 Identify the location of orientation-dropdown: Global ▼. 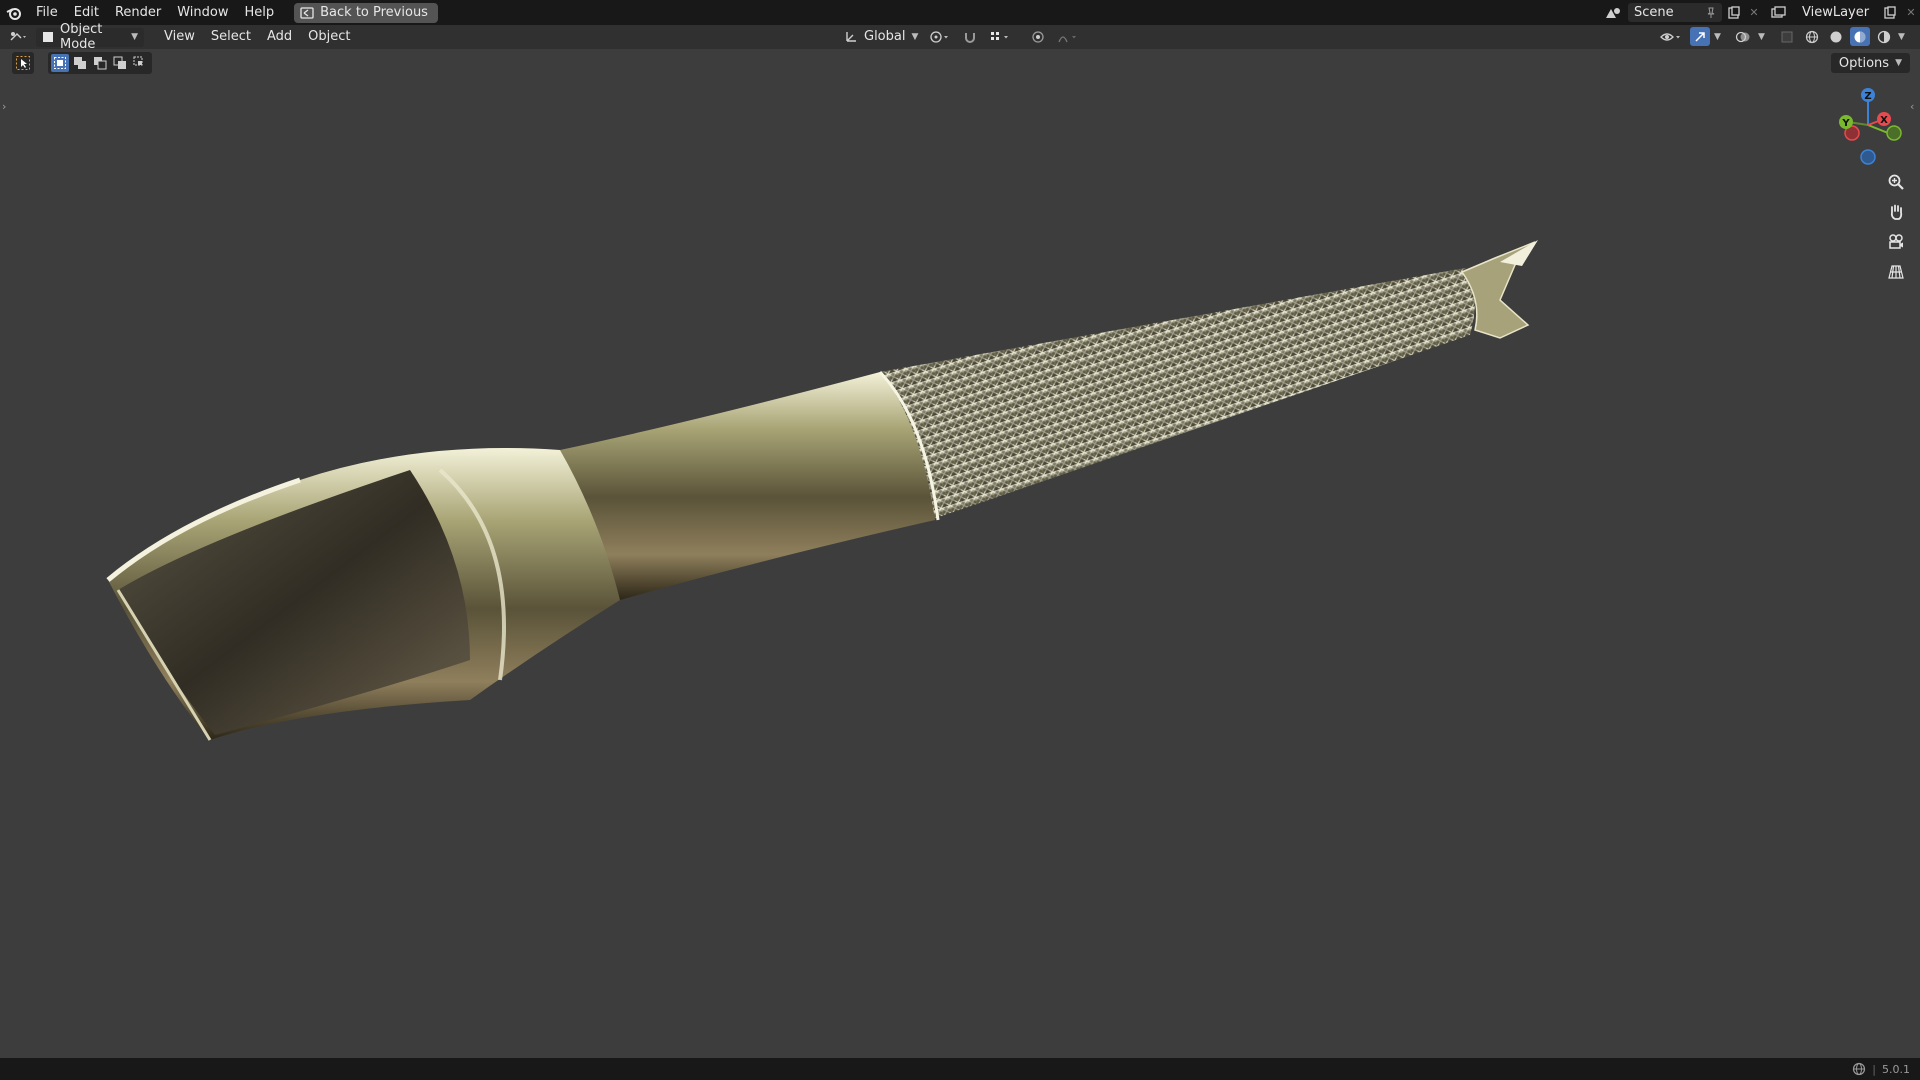
(879, 36).